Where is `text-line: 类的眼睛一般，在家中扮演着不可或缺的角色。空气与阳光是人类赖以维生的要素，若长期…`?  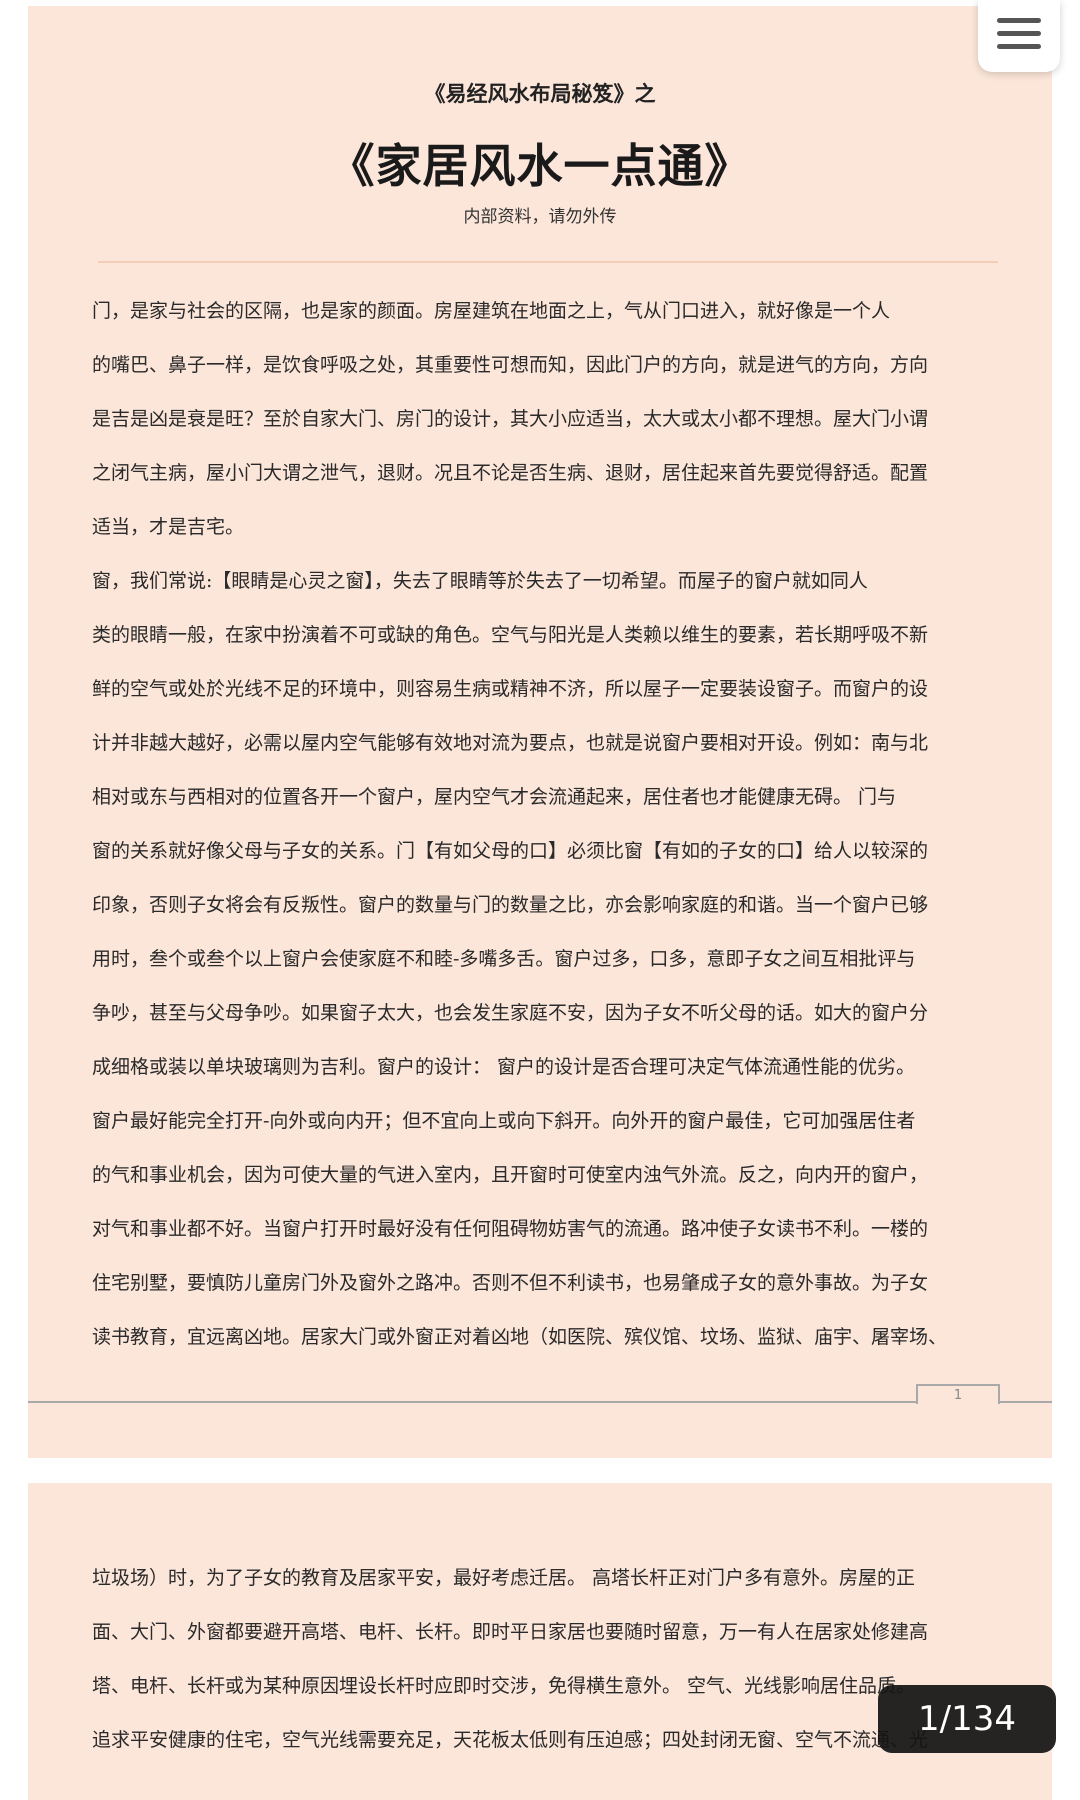 text-line: 类的眼睛一般，在家中扮演着不可或缺的角色。空气与阳光是人类赖以维生的要素，若长期… is located at coordinates (510, 635).